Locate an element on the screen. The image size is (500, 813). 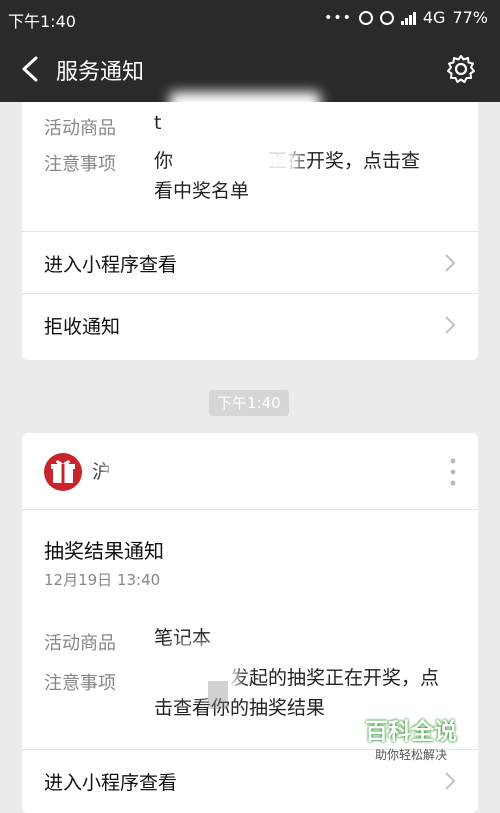
watermark: 百科全说 助你轻松解决 is located at coordinates (411, 737).